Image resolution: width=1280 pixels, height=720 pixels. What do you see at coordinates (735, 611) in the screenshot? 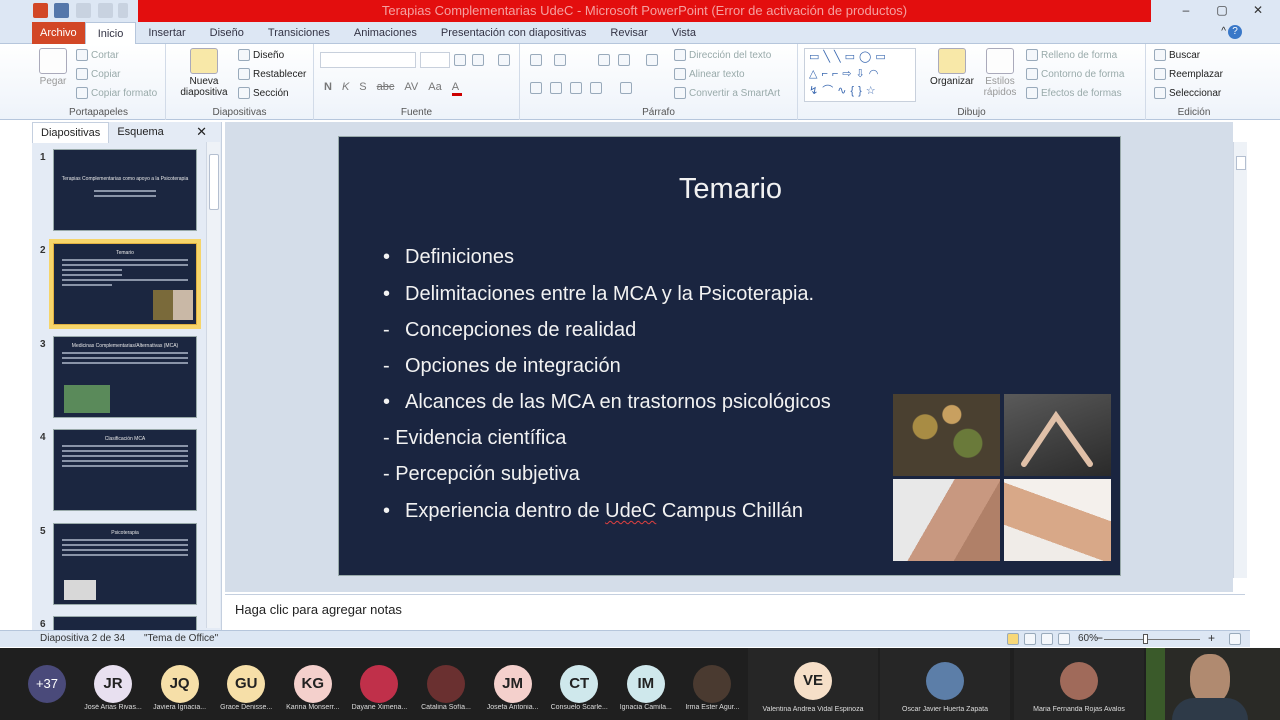
I see `notes-pane: Haga clic para agregar notas` at bounding box center [735, 611].